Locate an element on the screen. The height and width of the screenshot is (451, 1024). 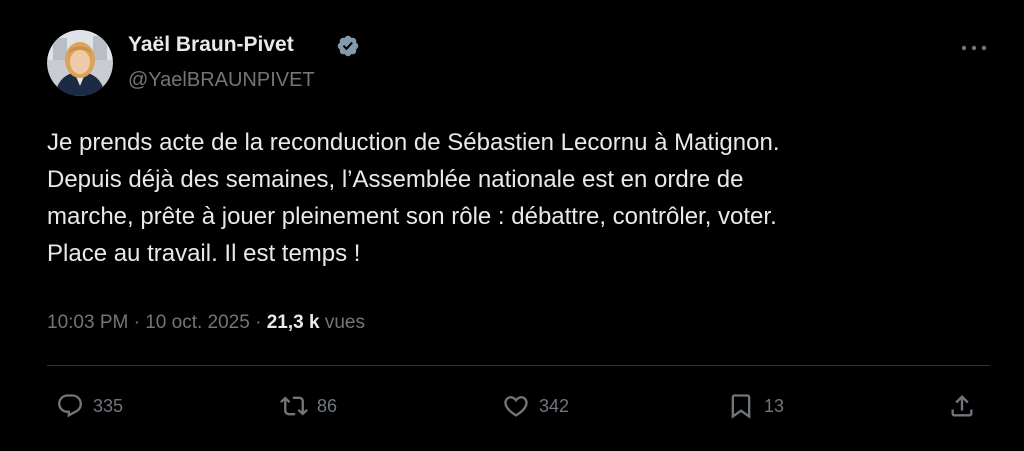
share-button is located at coordinates (962, 406).